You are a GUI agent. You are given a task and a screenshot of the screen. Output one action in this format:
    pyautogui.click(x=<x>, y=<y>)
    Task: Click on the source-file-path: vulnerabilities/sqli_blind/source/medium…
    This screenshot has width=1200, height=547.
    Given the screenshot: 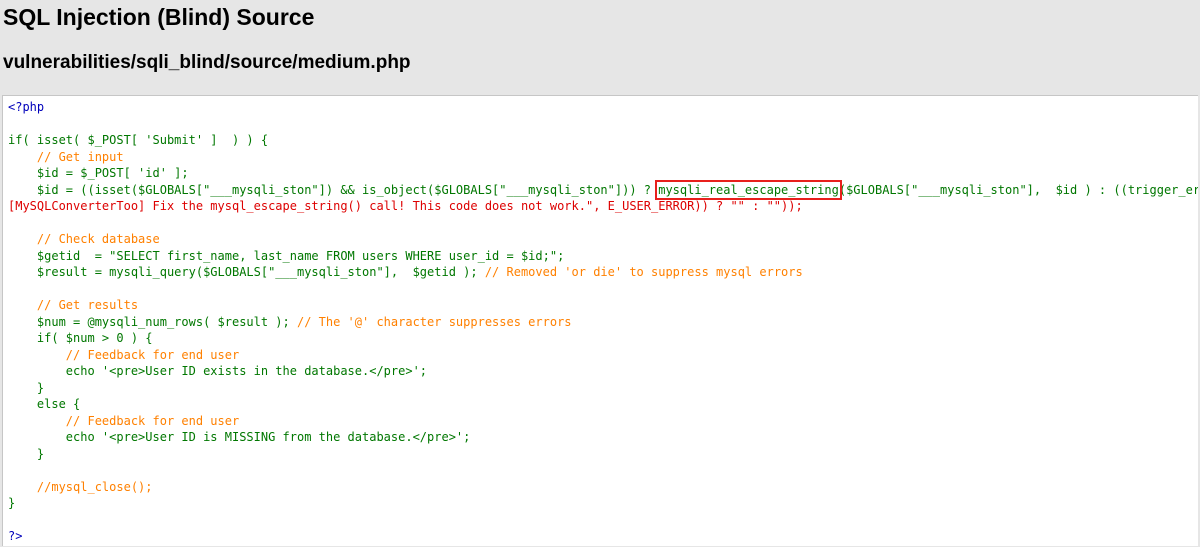 What is the action you would take?
    pyautogui.click(x=207, y=62)
    